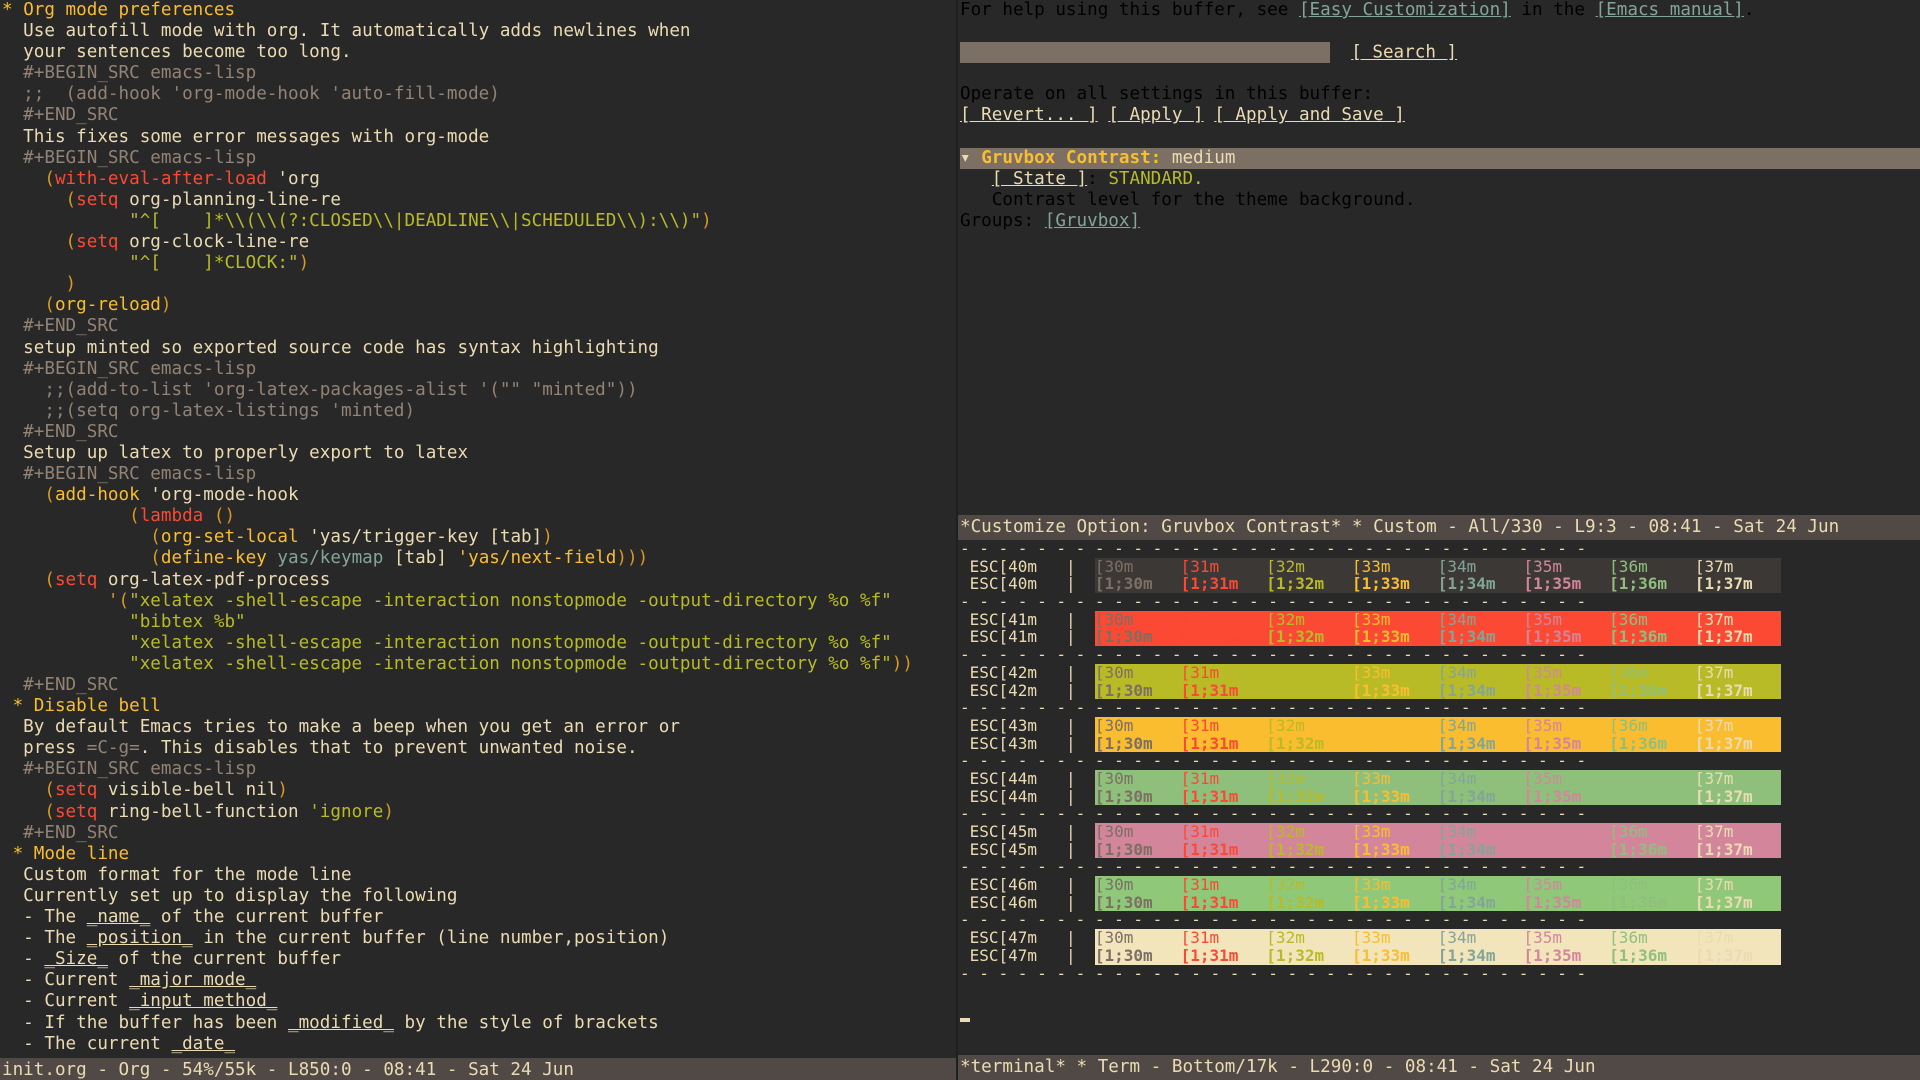 This screenshot has height=1080, width=1920. I want to click on state-sep: :, so click(1098, 178).